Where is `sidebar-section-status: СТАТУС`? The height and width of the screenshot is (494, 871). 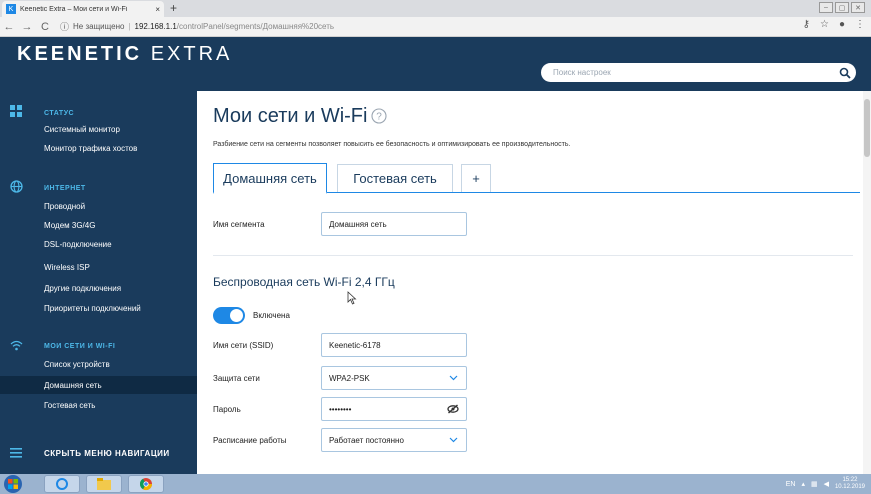
sidebar-section-status: СТАТУС is located at coordinates (59, 113).